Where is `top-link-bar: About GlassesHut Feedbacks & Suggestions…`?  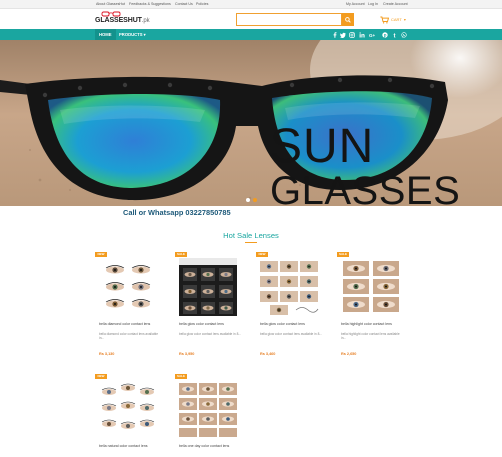 top-link-bar: About GlassesHut Feedbacks & Suggestions… is located at coordinates (251, 4).